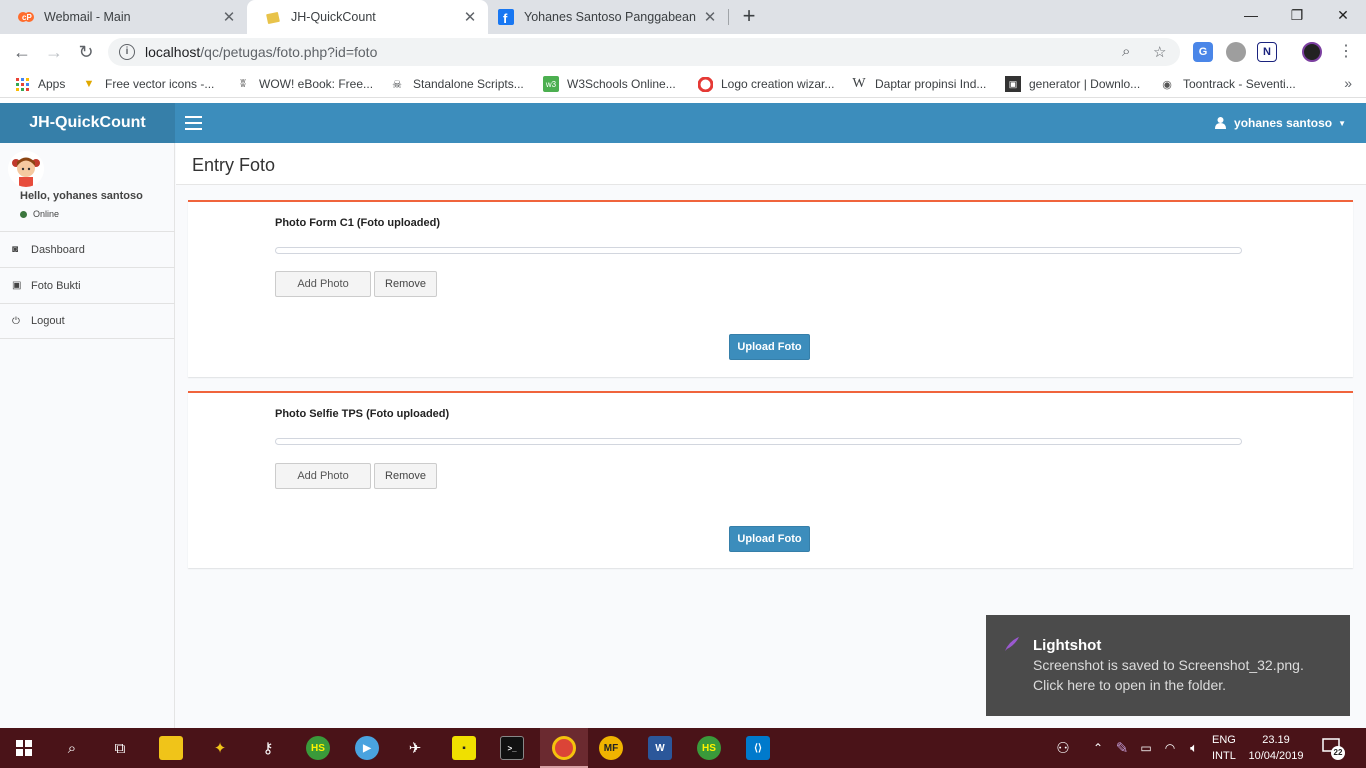 The image size is (1366, 768). I want to click on close-window-button: ✕, so click(1343, 15).